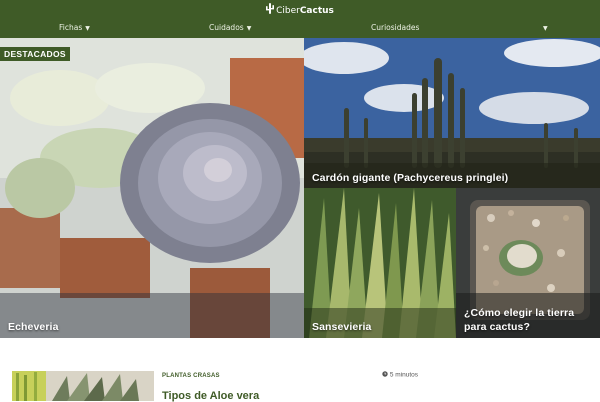  What do you see at coordinates (403, 375) in the screenshot?
I see `read-time-label: 5 minutos` at bounding box center [403, 375].